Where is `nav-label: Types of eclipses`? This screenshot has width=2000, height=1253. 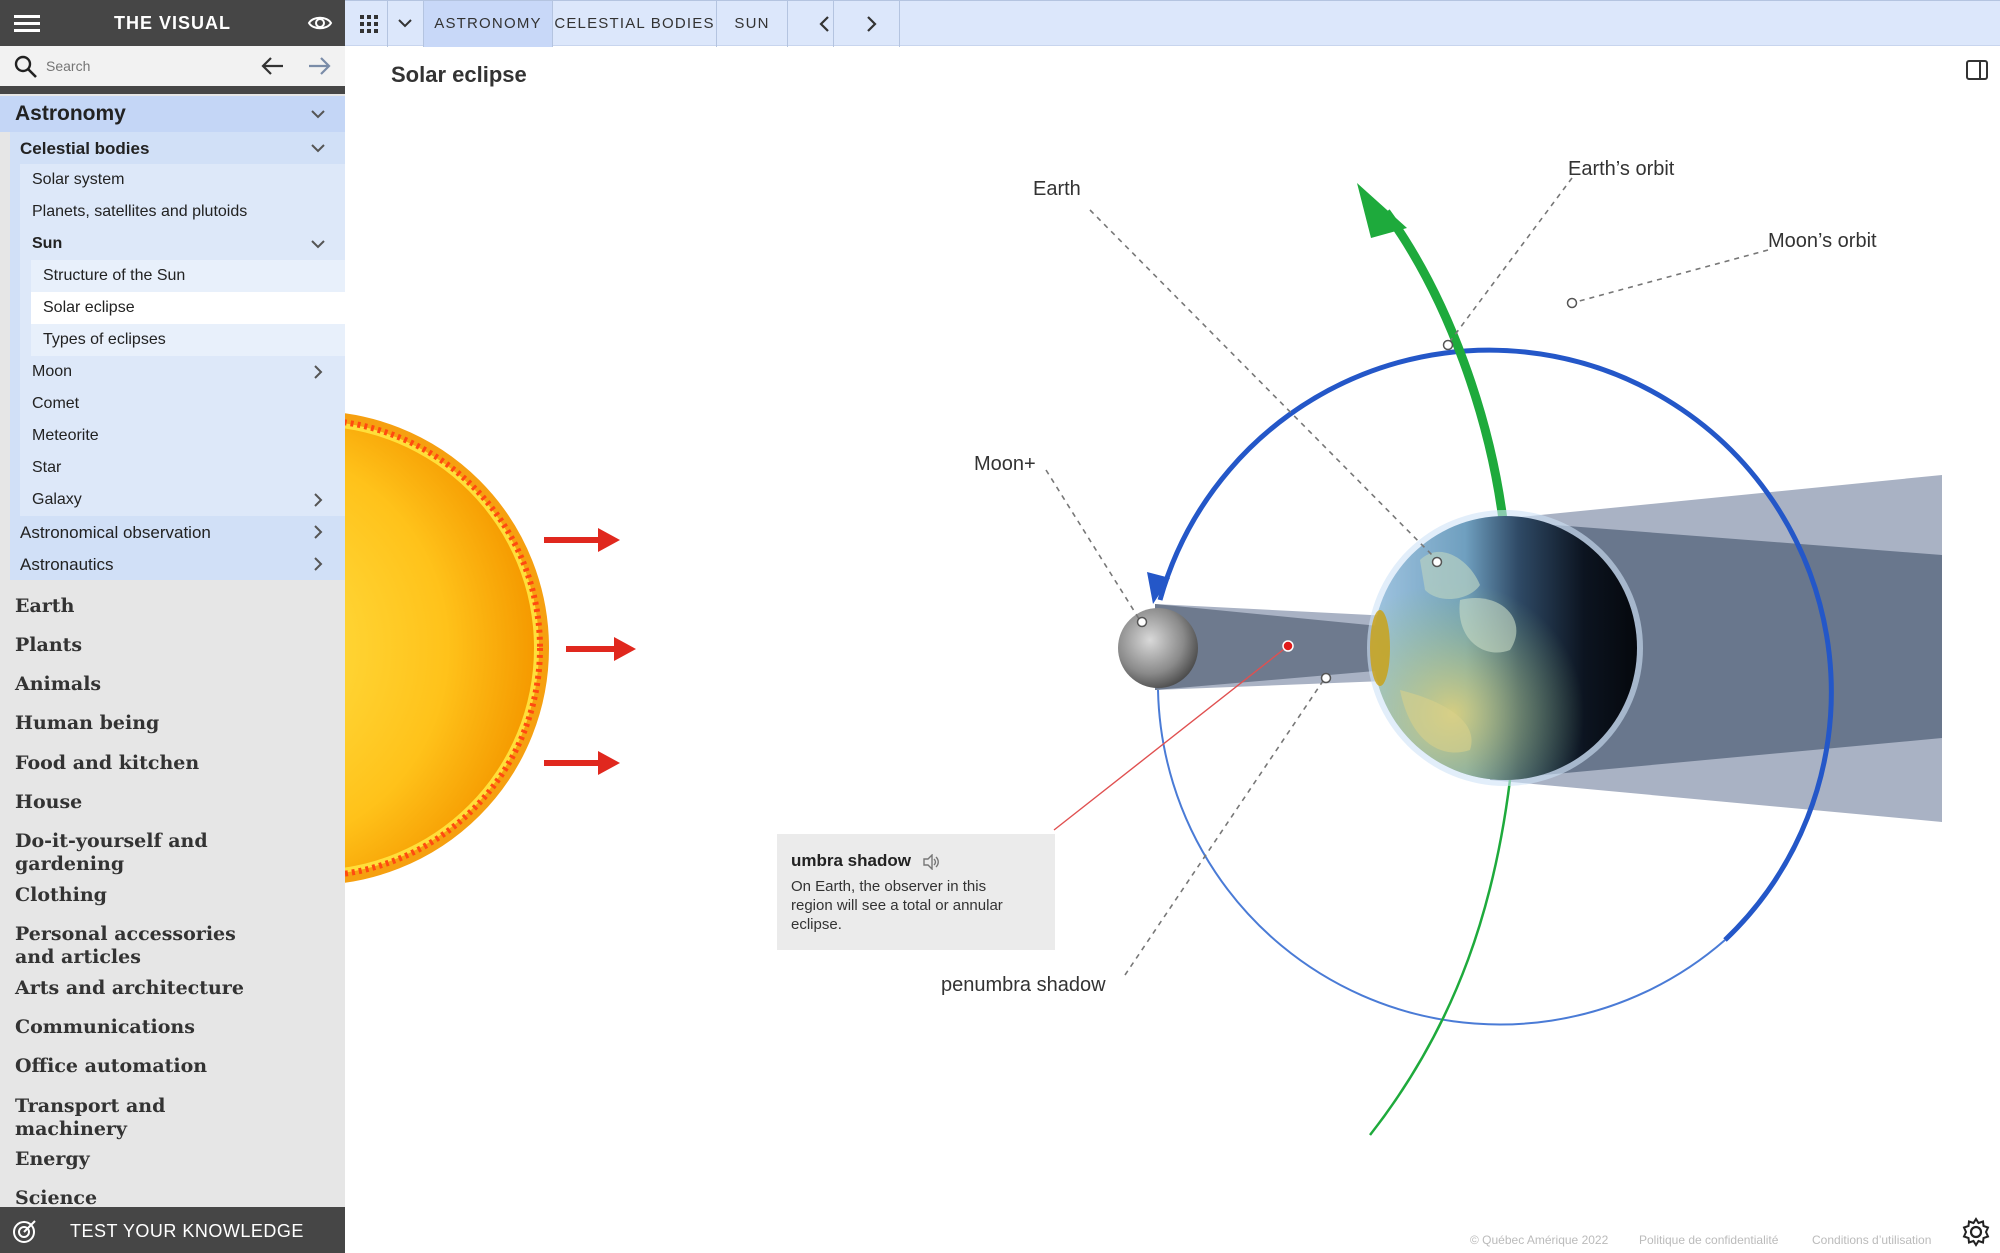 nav-label: Types of eclipses is located at coordinates (104, 339).